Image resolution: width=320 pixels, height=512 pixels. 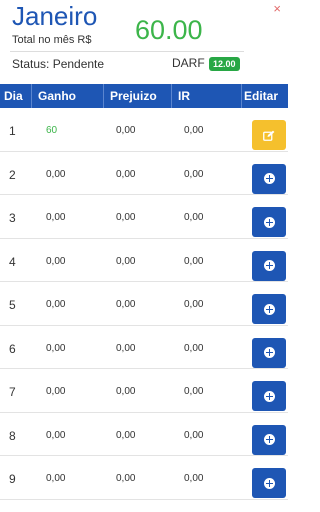 What do you see at coordinates (144, 347) in the screenshot?
I see `table-row: 6 0,00 0,00 0,00` at bounding box center [144, 347].